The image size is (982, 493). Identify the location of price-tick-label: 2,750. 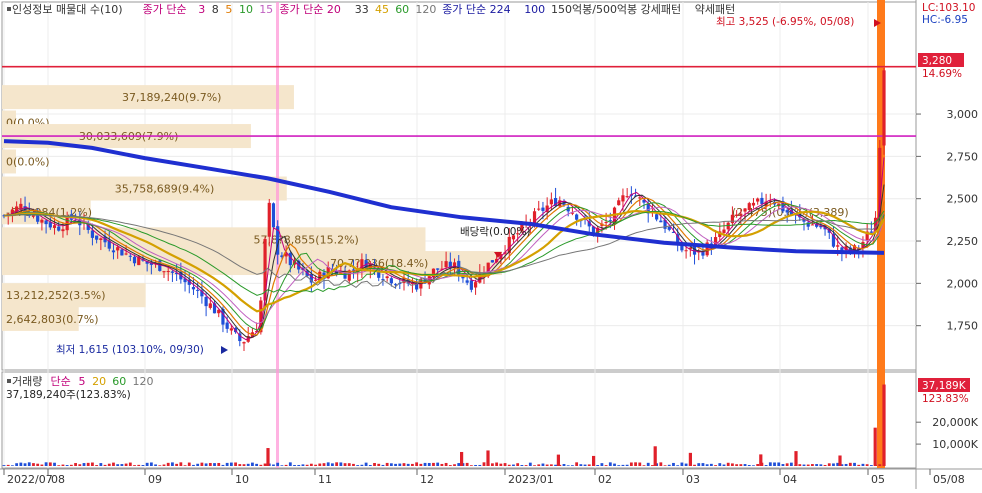
(963, 156).